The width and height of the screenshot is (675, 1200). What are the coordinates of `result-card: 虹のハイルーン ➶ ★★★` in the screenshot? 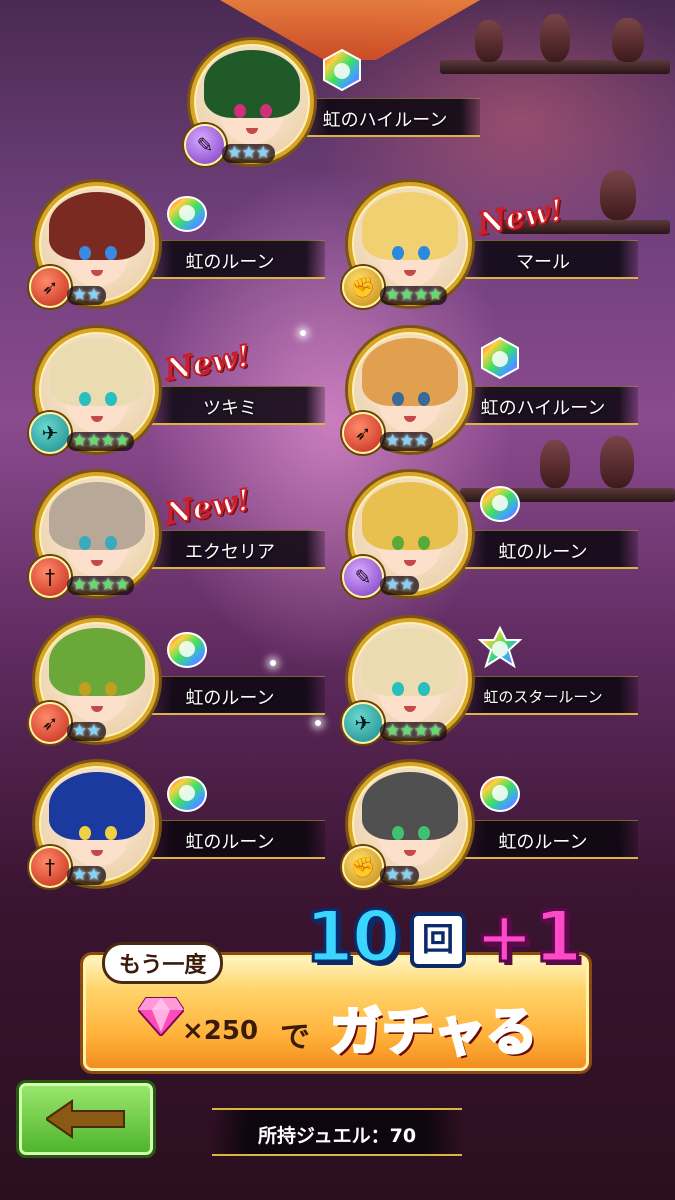 It's located at (495, 398).